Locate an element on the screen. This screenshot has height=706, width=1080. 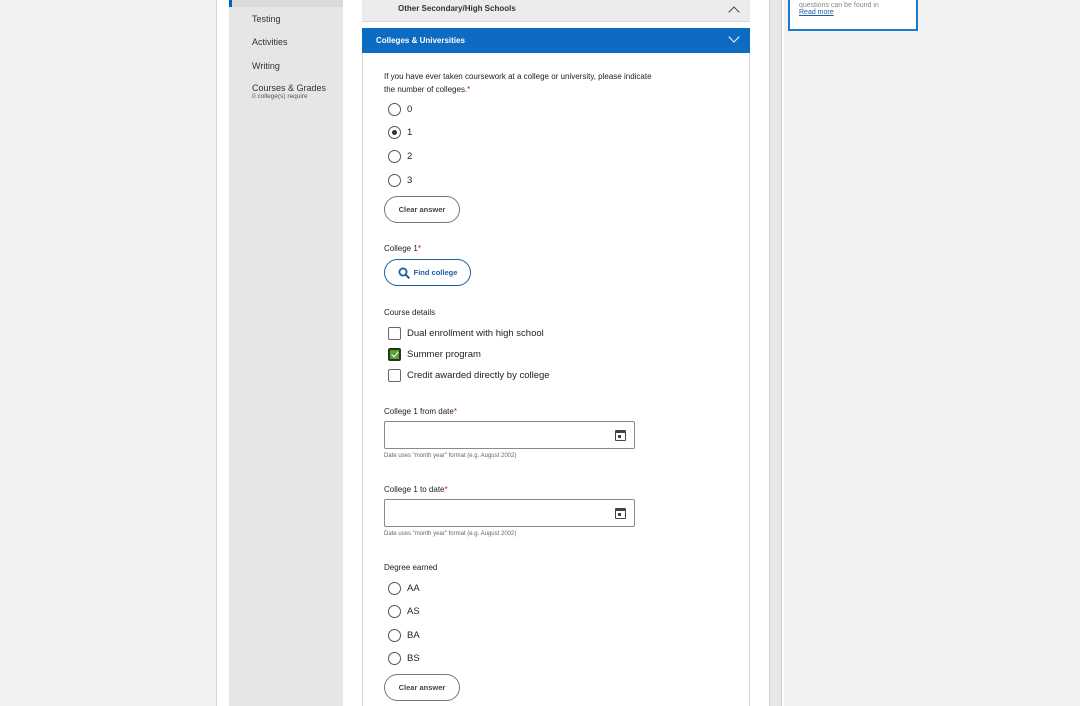
sidebar-active-item is located at coordinates (286, 3).